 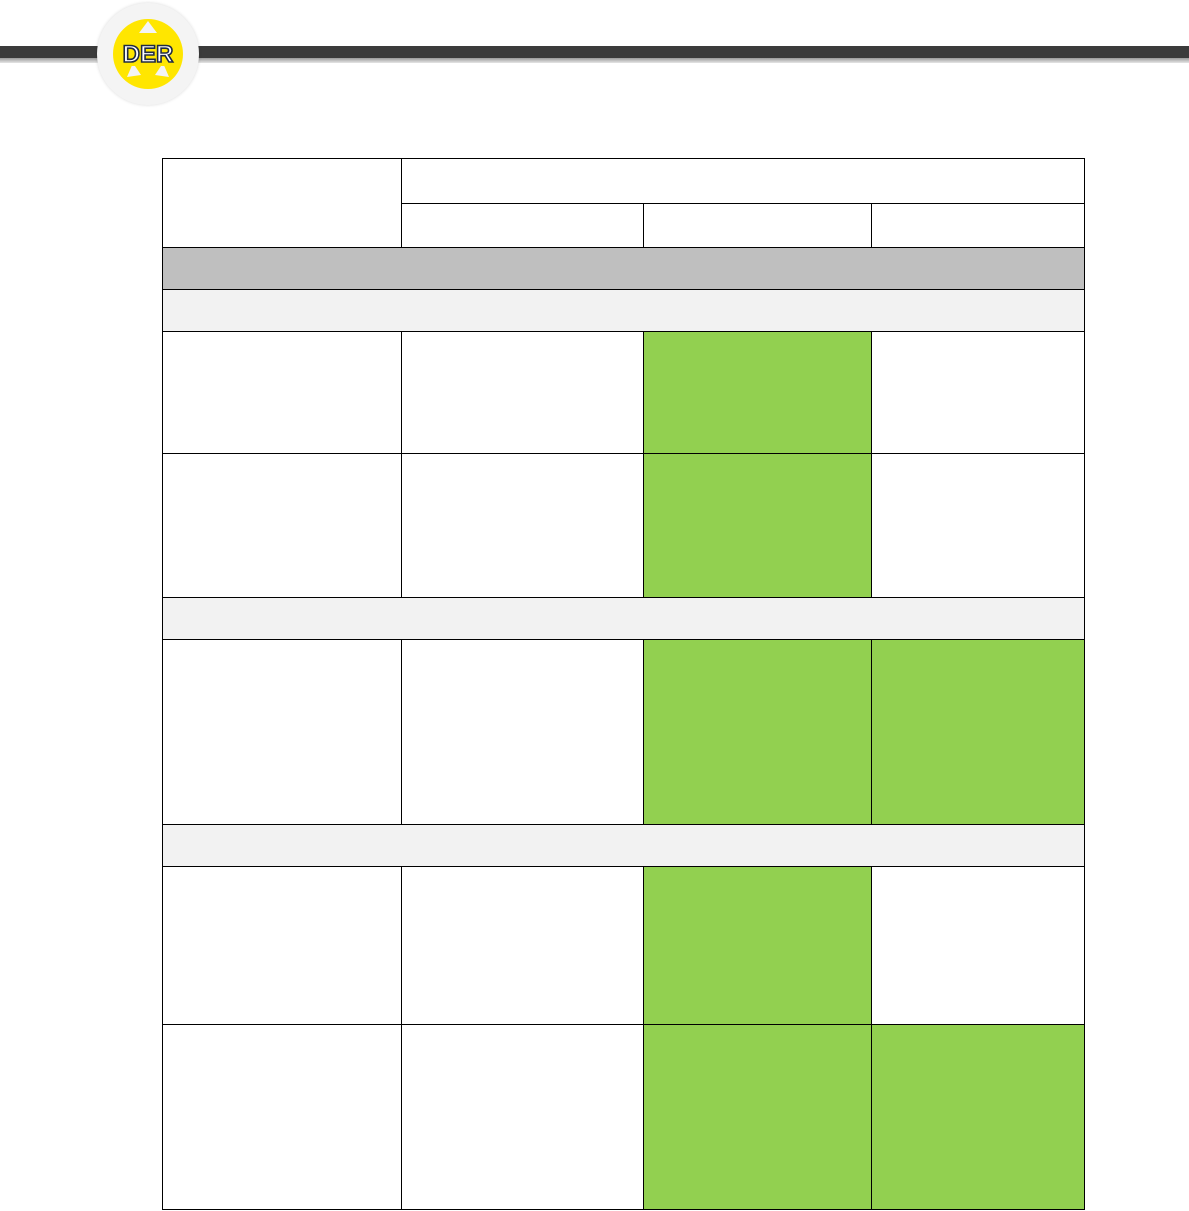 I want to click on der-logo-icon: DER, so click(x=148, y=54).